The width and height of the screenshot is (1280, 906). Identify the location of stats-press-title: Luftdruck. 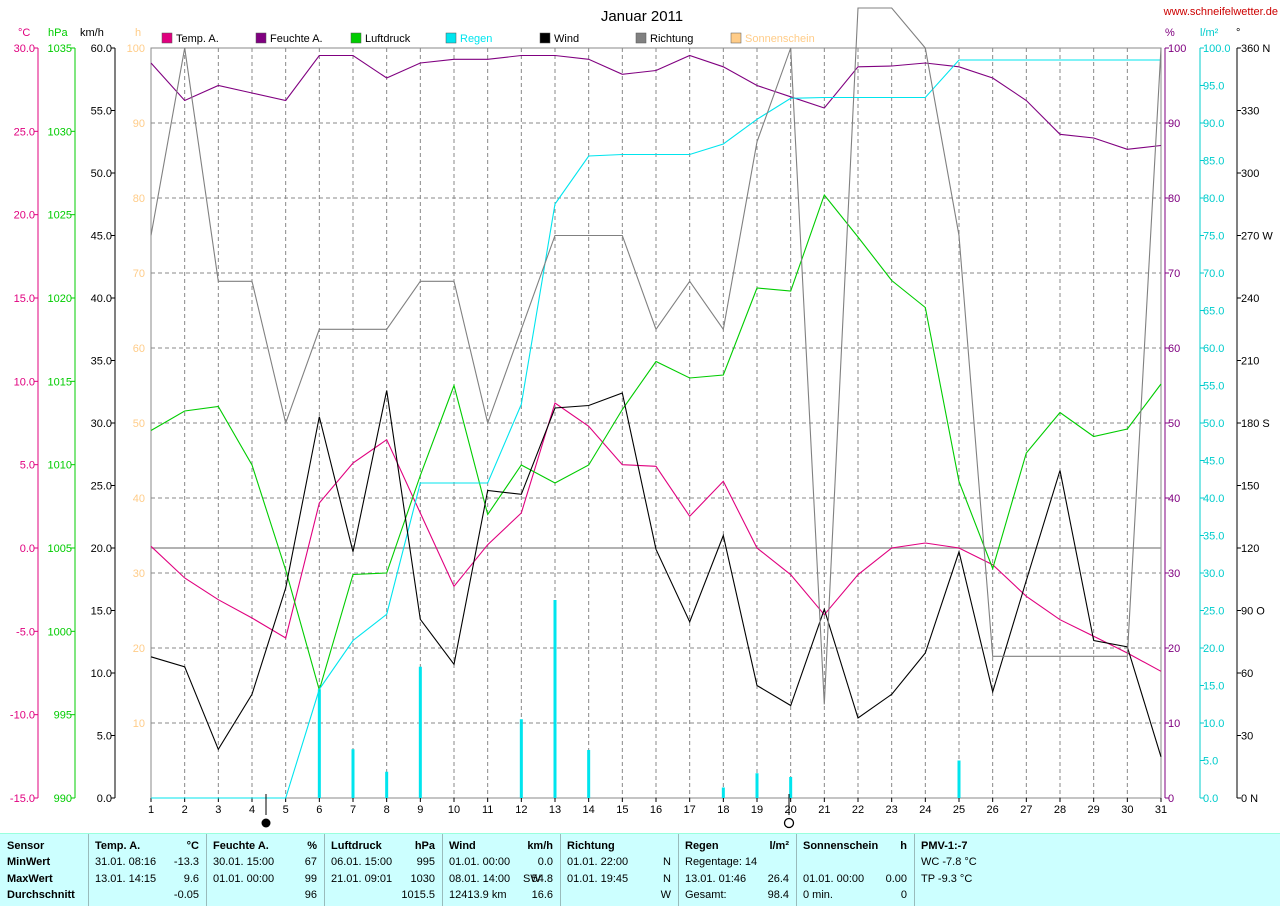
(356, 846).